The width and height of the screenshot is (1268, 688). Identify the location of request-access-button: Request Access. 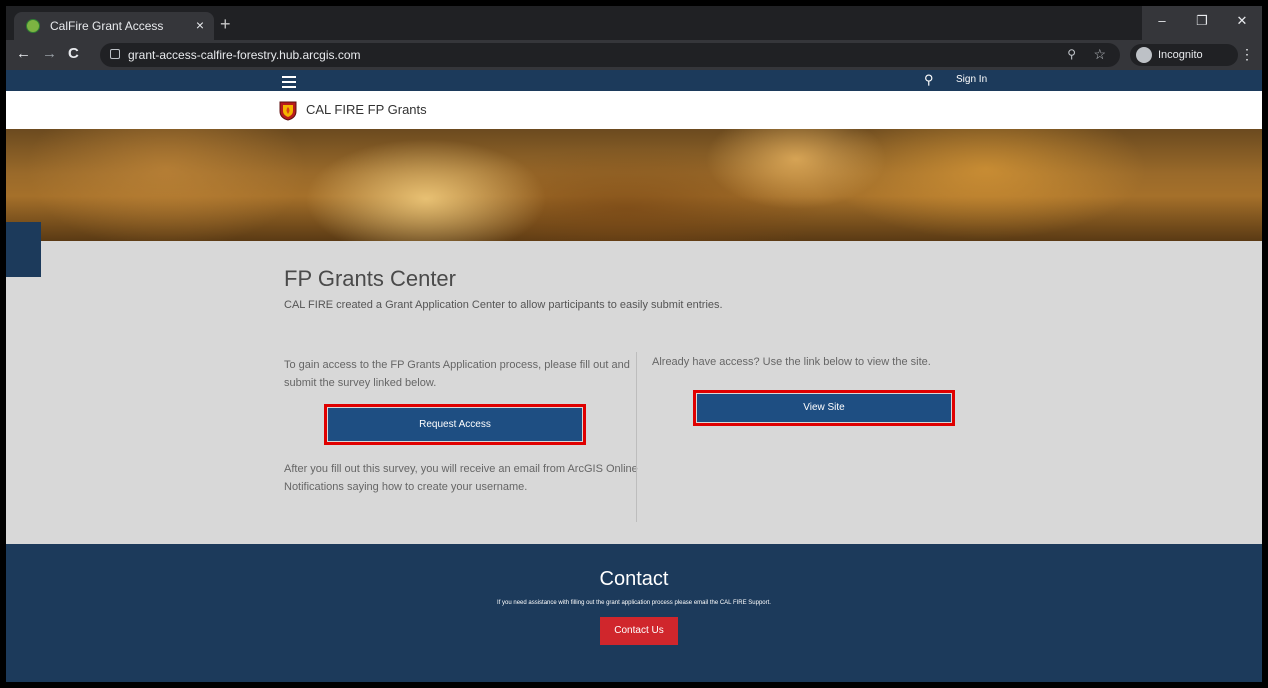
(455, 424).